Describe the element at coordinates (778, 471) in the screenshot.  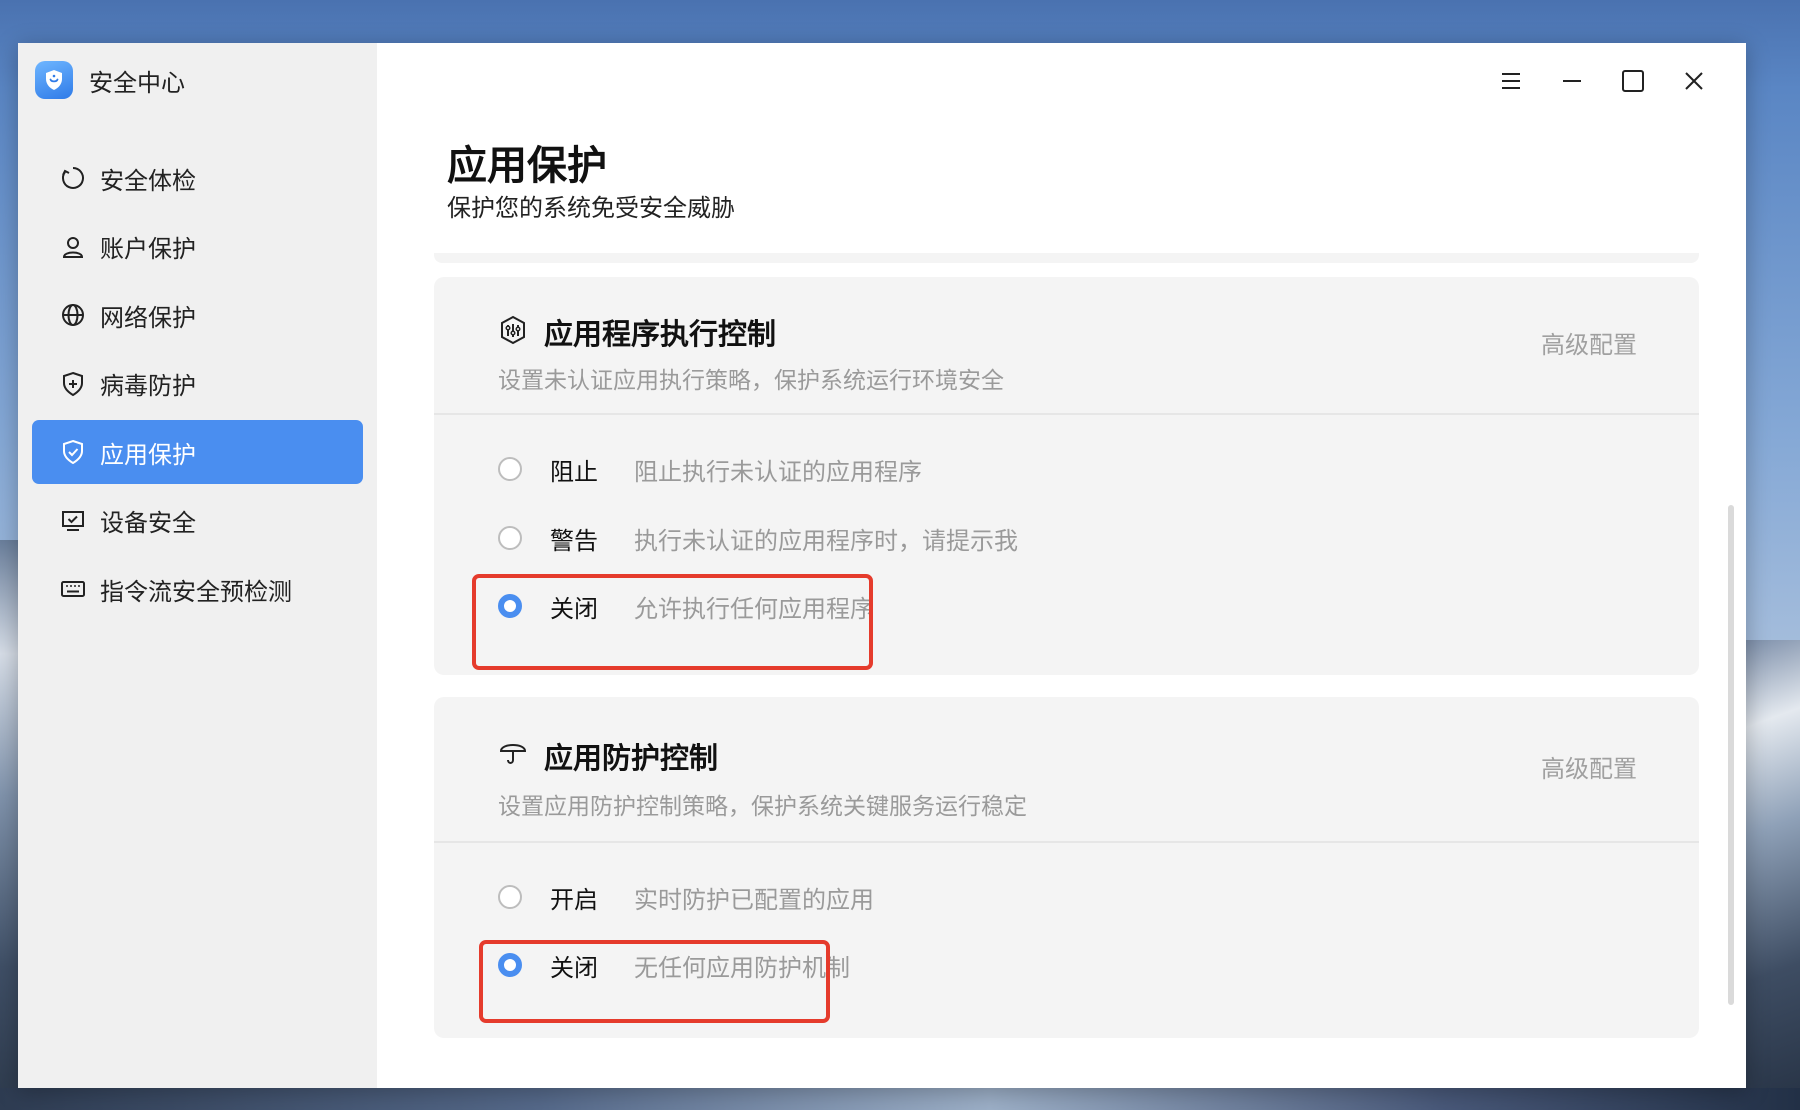
I see `option-description: 阻止执行未认证的应用程序` at that location.